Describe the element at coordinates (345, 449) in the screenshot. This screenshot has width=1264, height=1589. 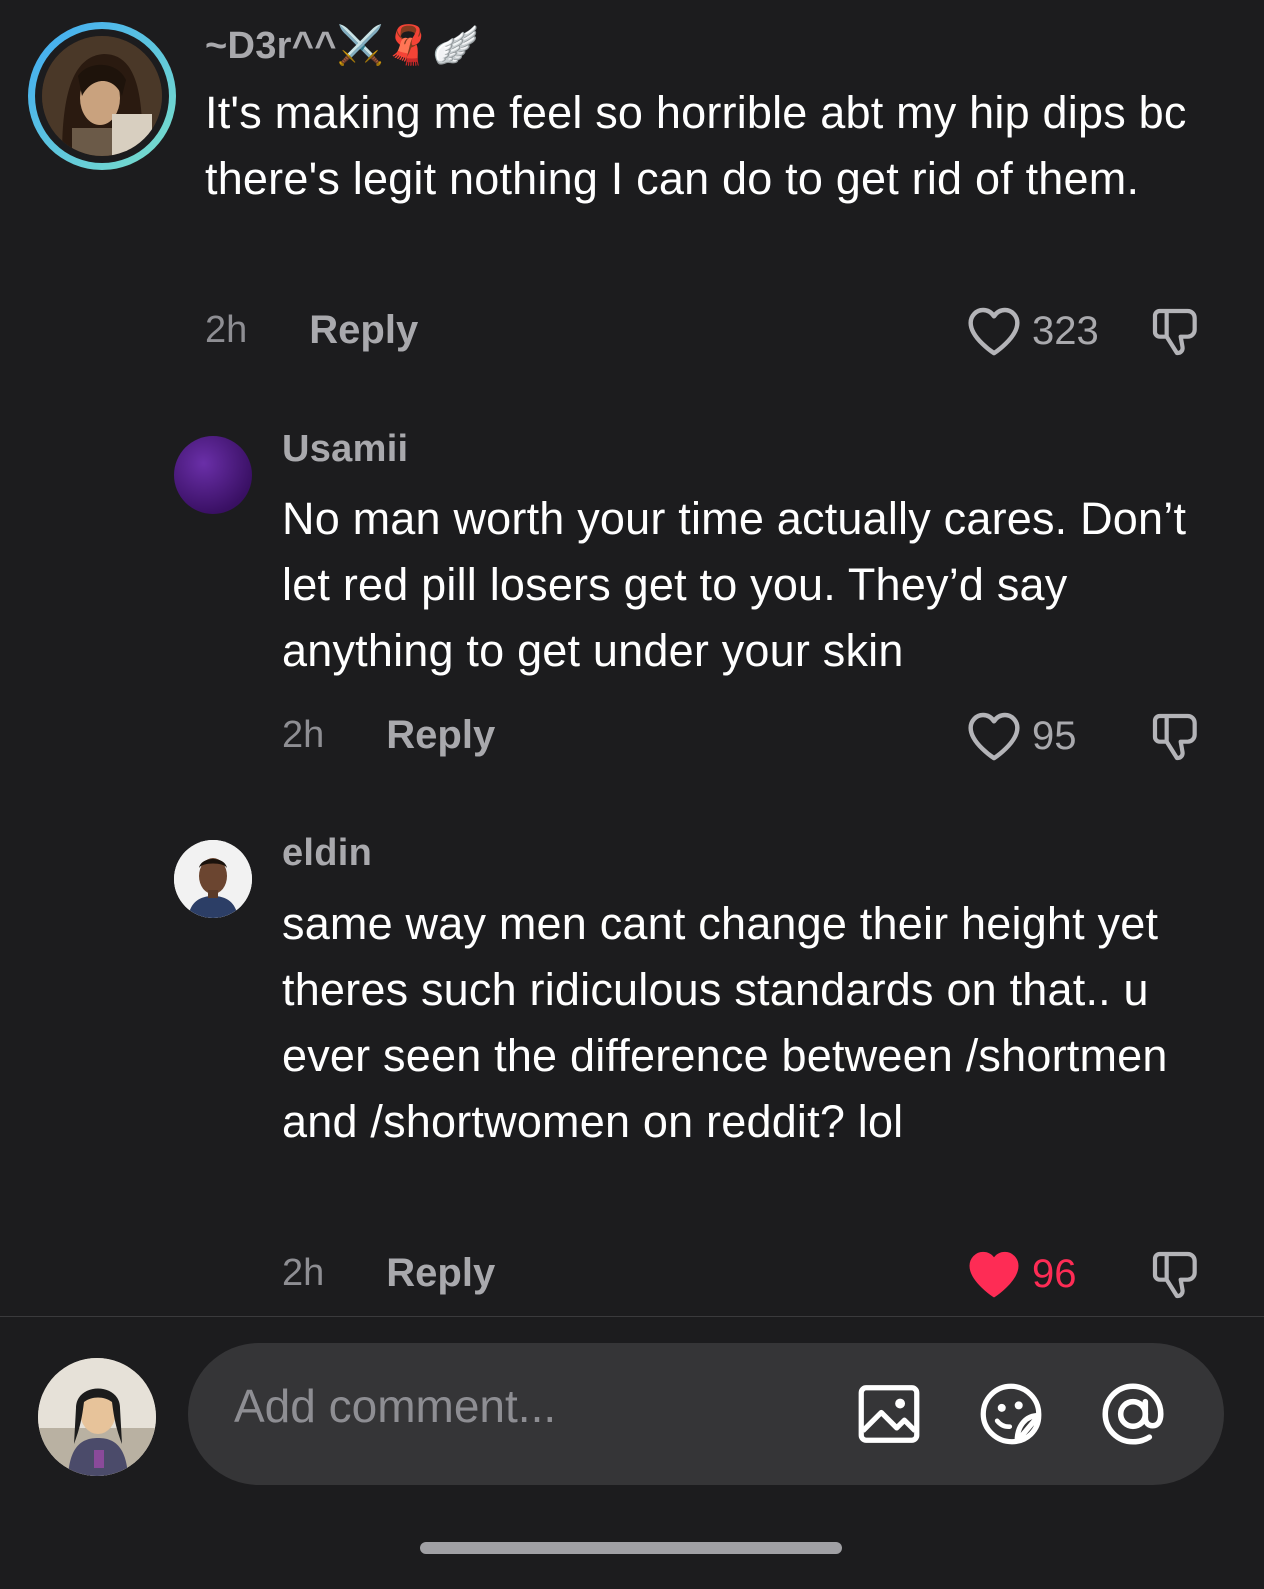
I see `comment-username: Usamii` at that location.